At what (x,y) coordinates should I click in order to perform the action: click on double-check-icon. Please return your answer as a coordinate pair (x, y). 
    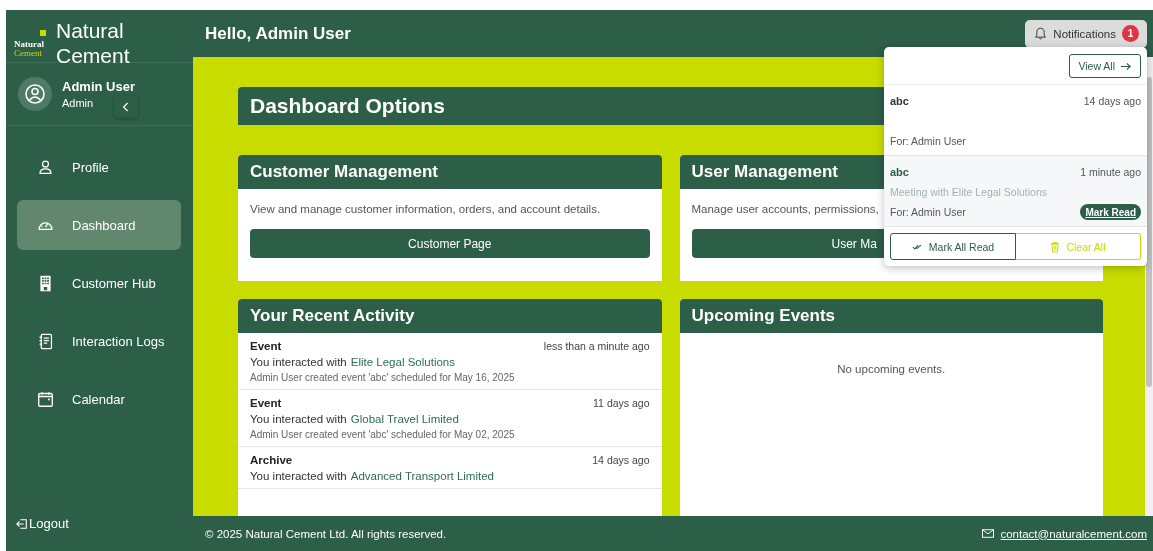
    Looking at the image, I should click on (917, 246).